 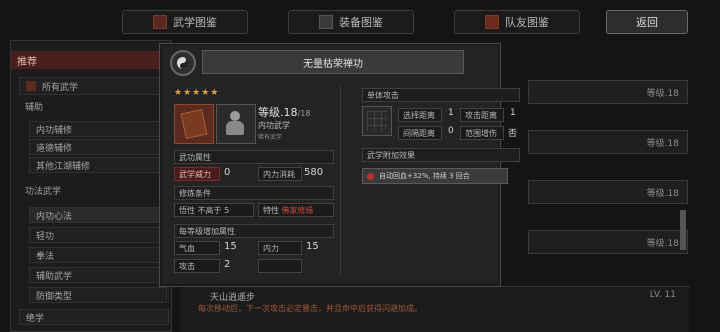 What do you see at coordinates (361, 22) in the screenshot?
I see `tab-label: 装备图鉴` at bounding box center [361, 22].